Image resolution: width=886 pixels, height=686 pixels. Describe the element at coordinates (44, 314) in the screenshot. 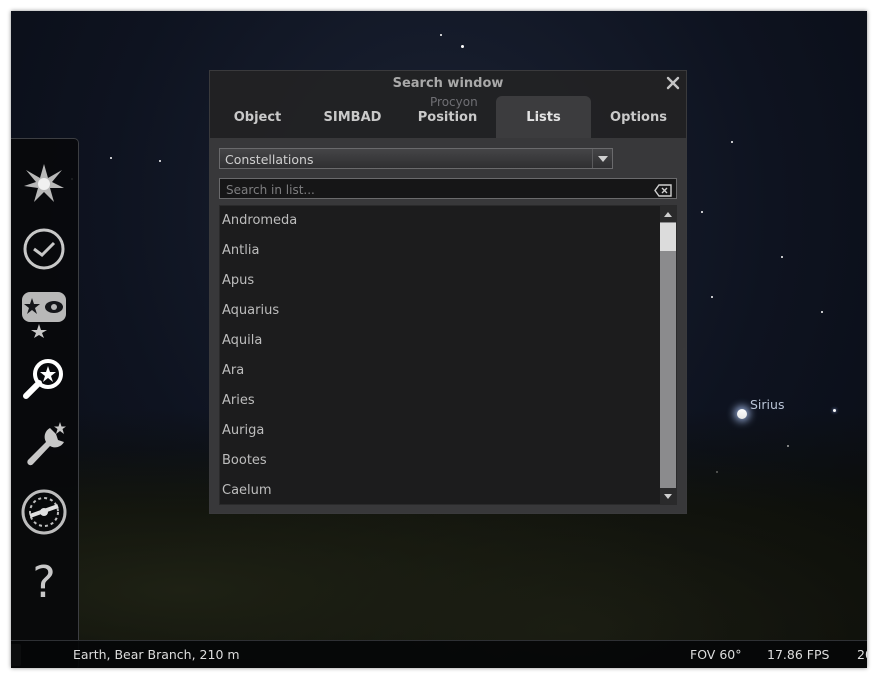

I see `astronomical-objects-icon` at that location.